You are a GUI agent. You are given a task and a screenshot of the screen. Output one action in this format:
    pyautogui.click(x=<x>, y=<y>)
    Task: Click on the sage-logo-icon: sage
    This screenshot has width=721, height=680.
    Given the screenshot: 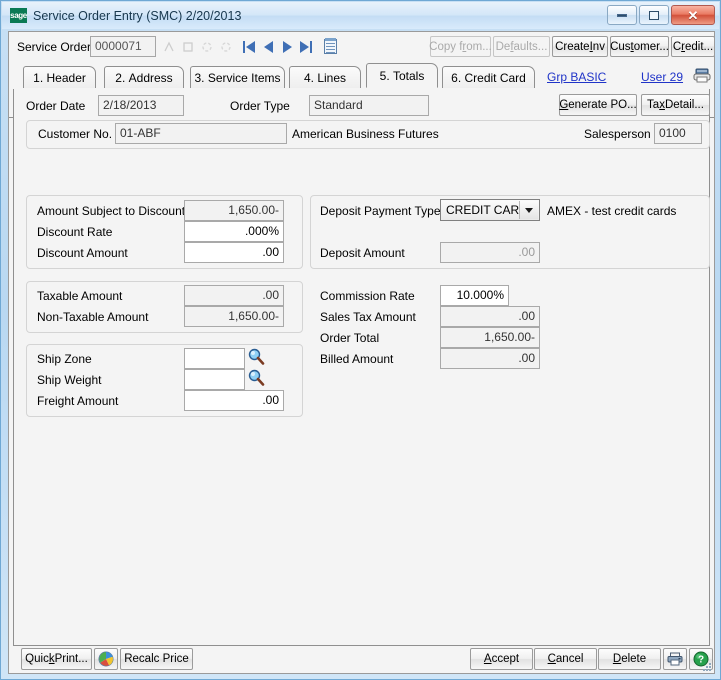 What is the action you would take?
    pyautogui.click(x=18, y=15)
    